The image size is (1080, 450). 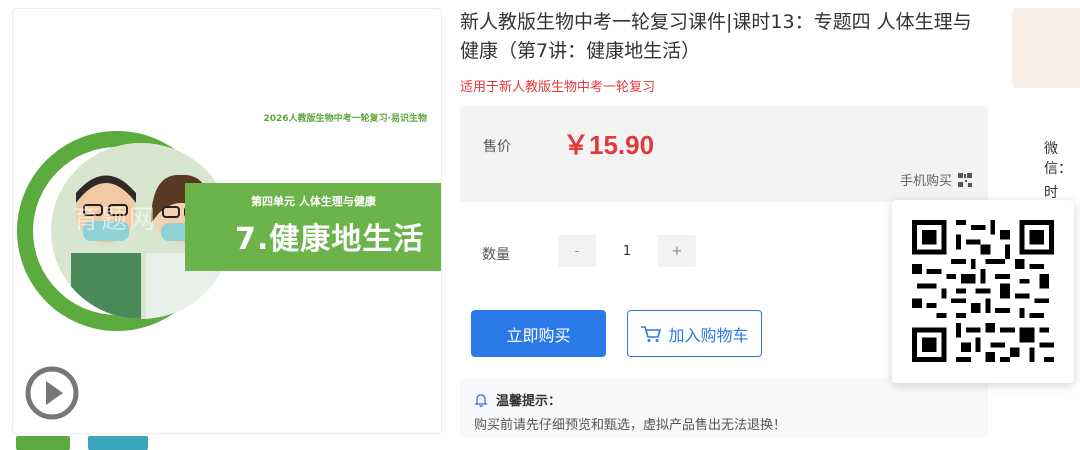 I want to click on qr-code-icon, so click(x=965, y=179).